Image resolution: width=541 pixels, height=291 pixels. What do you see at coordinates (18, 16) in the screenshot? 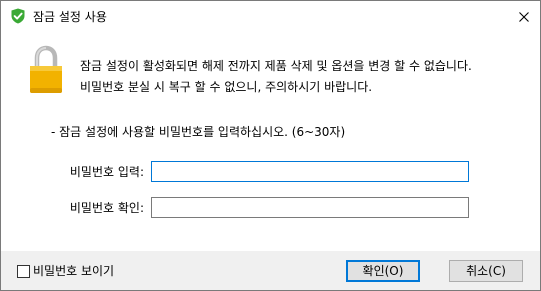
I see `green-shield-check-icon` at bounding box center [18, 16].